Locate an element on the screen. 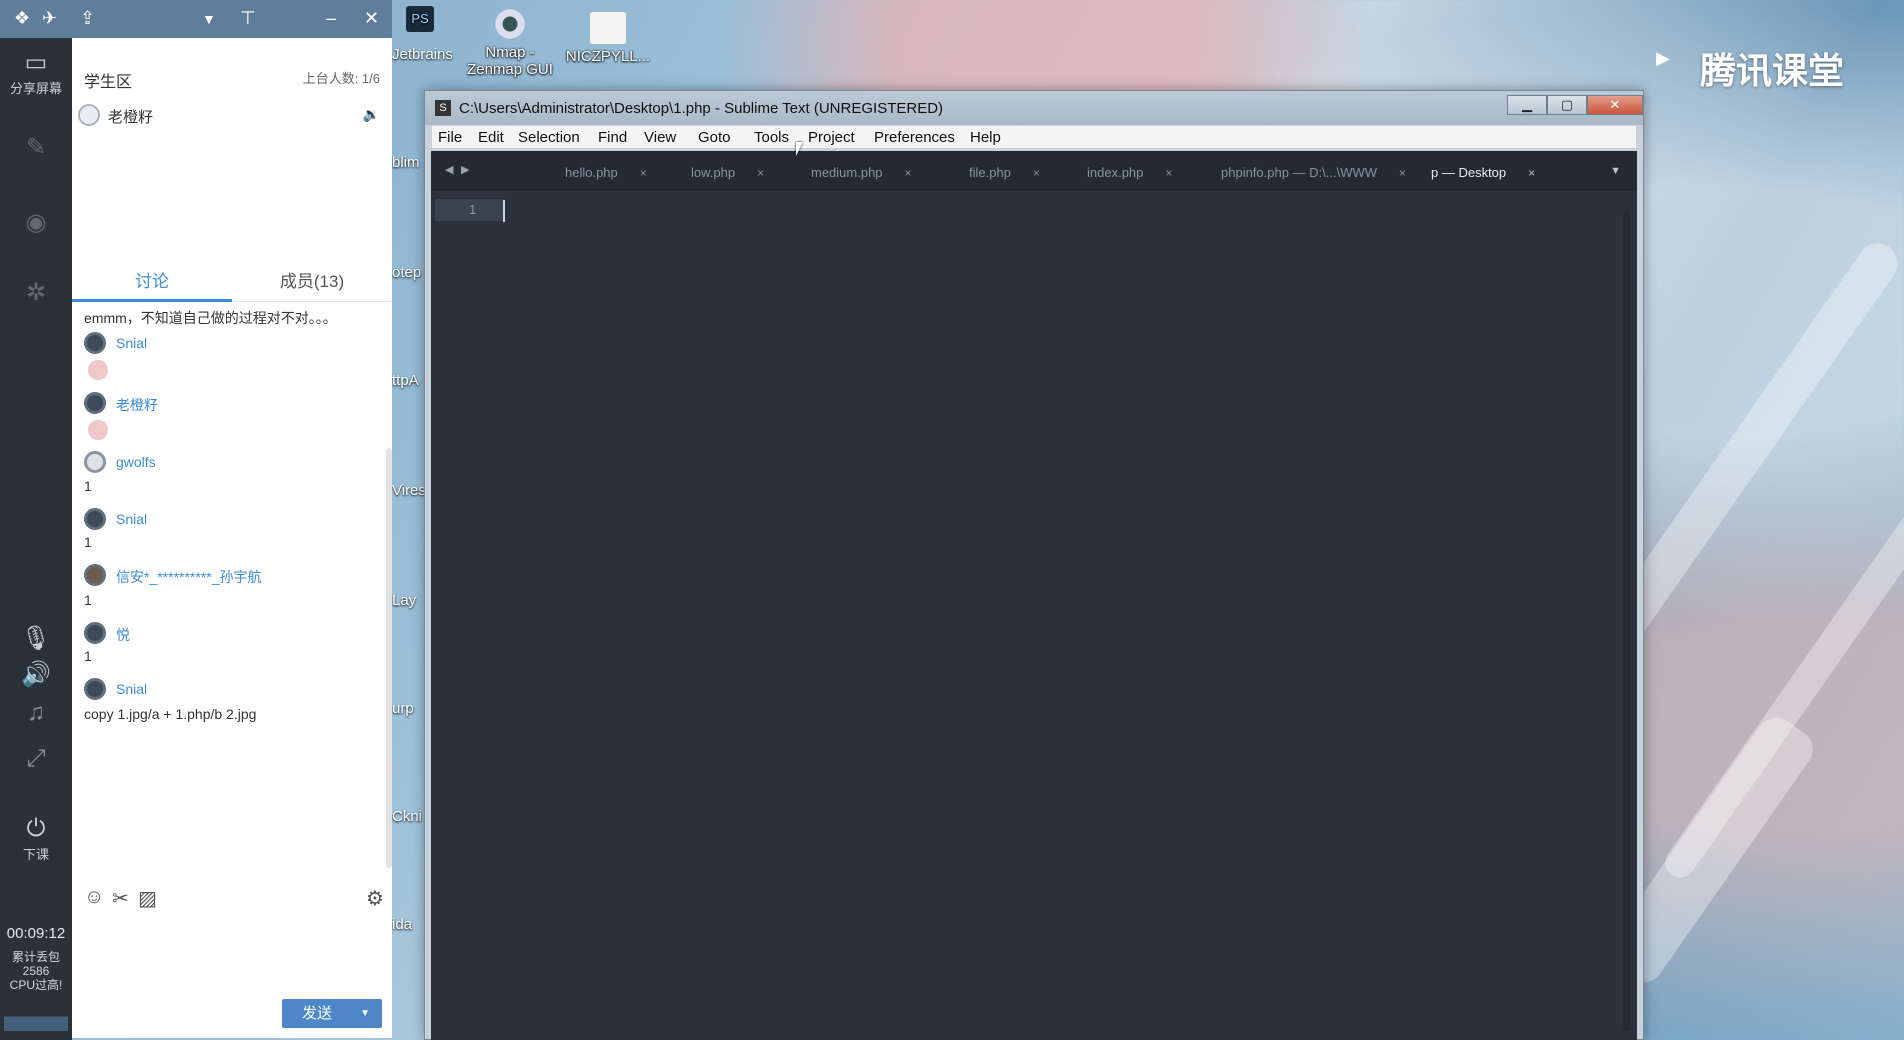 This screenshot has height=1040, width=1904. menu-goto: Goto is located at coordinates (714, 137).